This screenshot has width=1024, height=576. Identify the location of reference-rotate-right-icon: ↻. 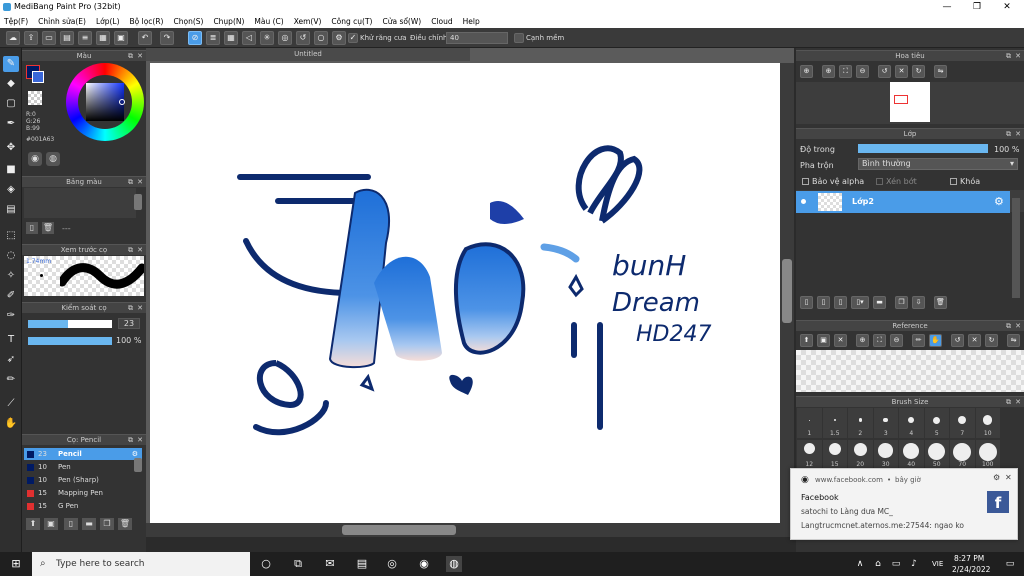
(991, 340).